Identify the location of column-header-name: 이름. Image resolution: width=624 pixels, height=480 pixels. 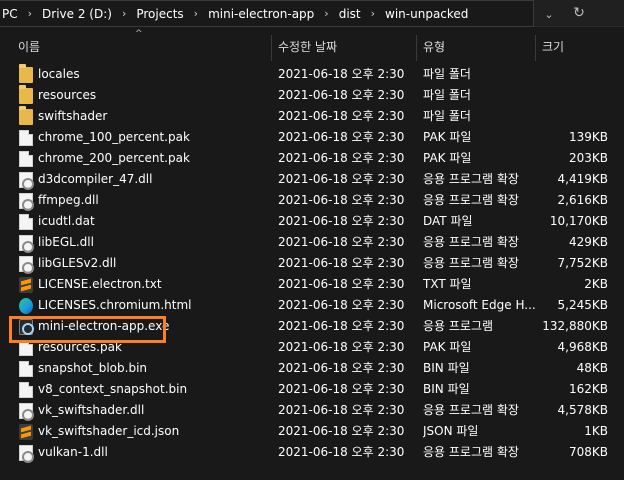
(29, 47).